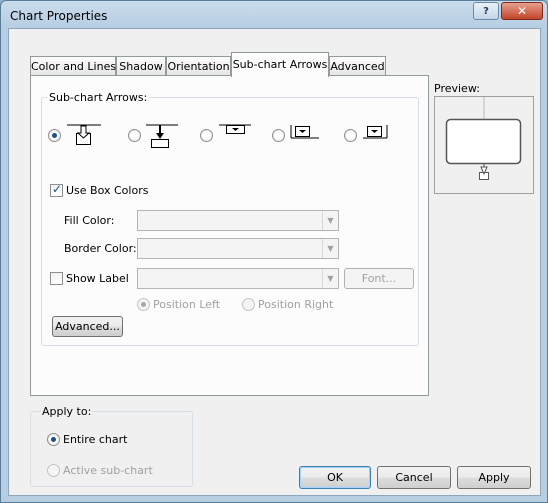 The width and height of the screenshot is (548, 503). Describe the element at coordinates (108, 470) in the screenshot. I see `active-sub-chart-label: Active sub-chart` at that location.